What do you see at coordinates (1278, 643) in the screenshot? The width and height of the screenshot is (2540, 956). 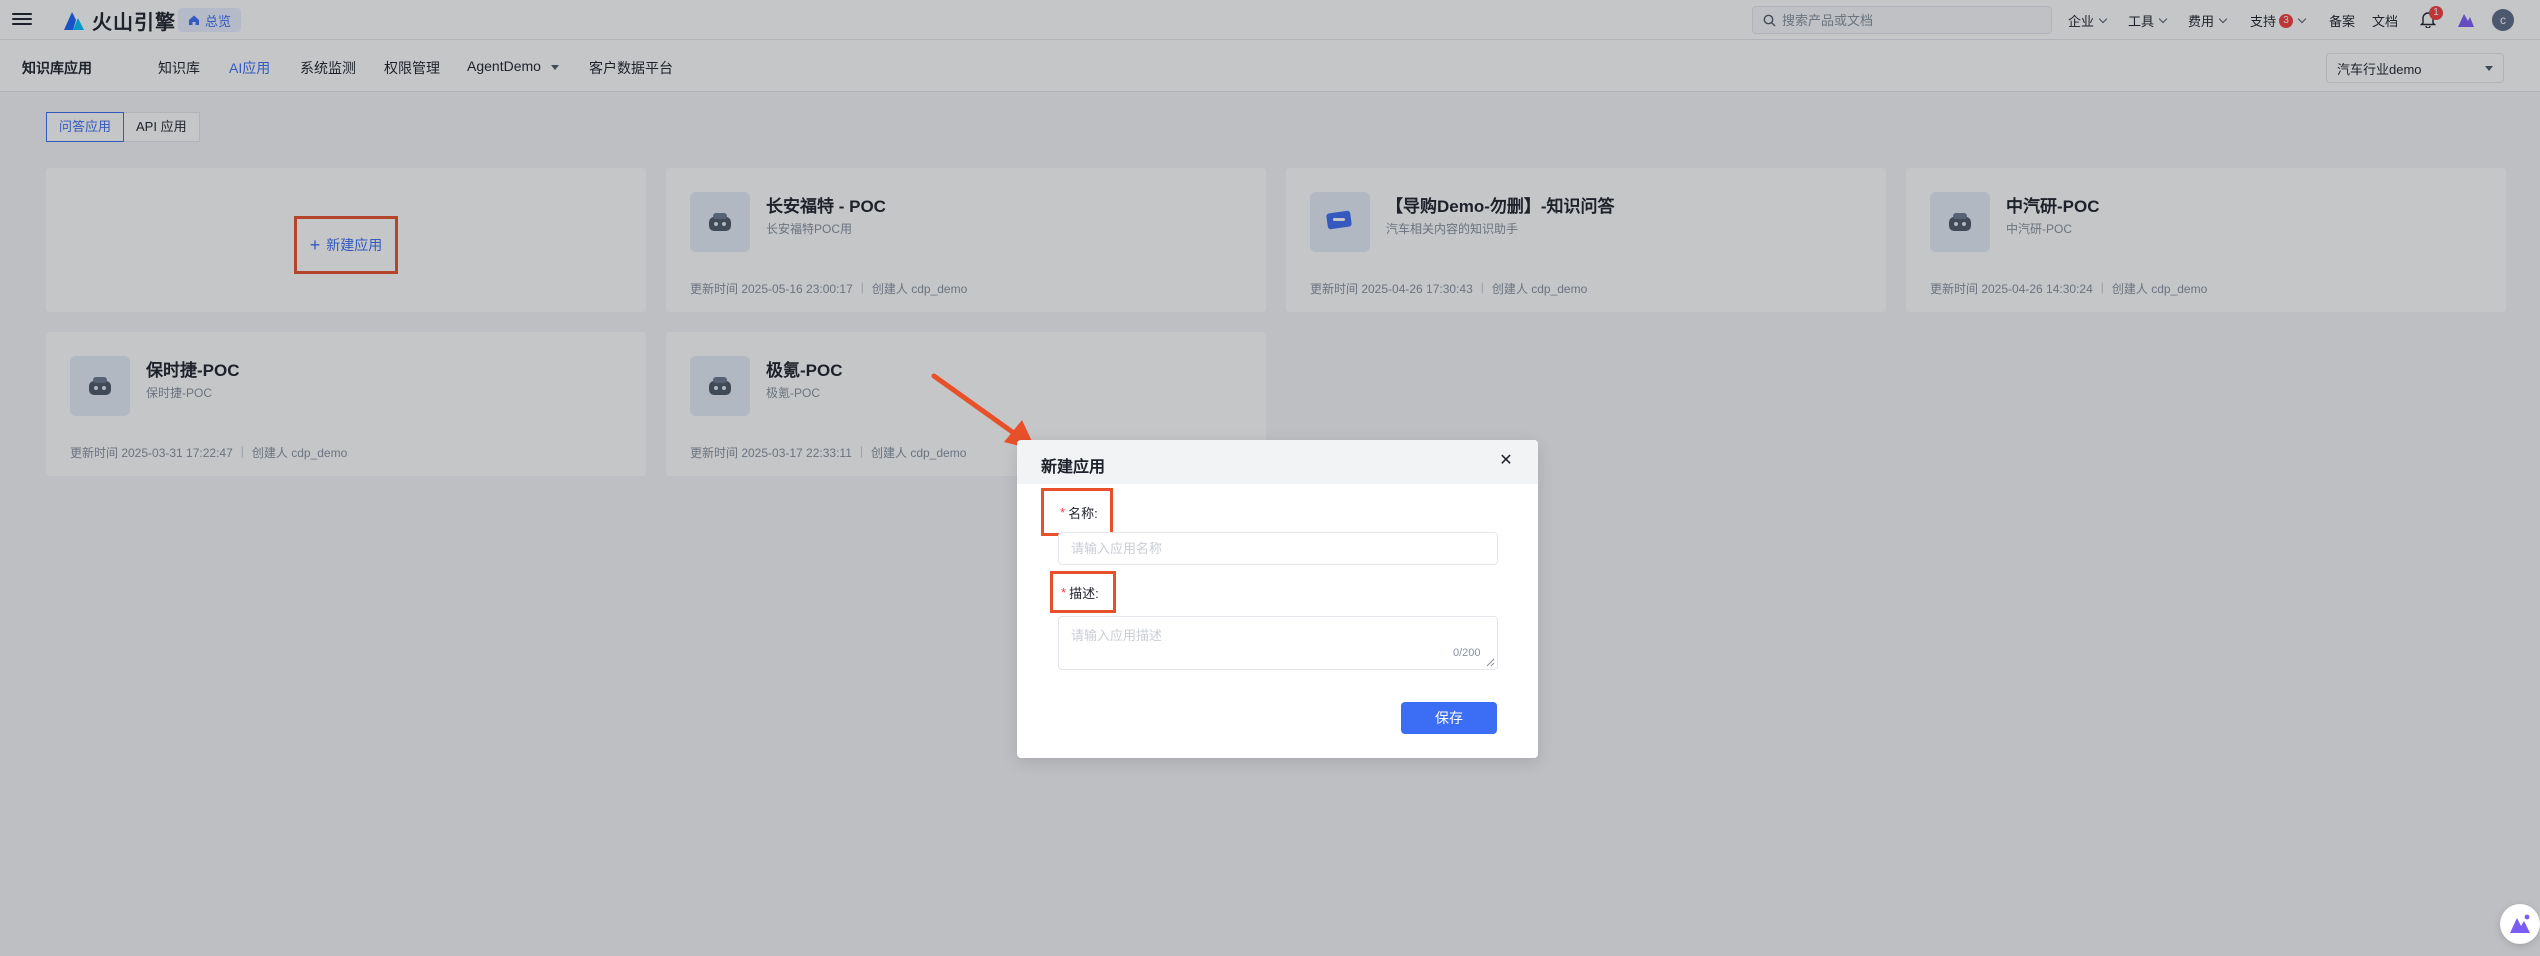 I see `app-desc-textarea` at bounding box center [1278, 643].